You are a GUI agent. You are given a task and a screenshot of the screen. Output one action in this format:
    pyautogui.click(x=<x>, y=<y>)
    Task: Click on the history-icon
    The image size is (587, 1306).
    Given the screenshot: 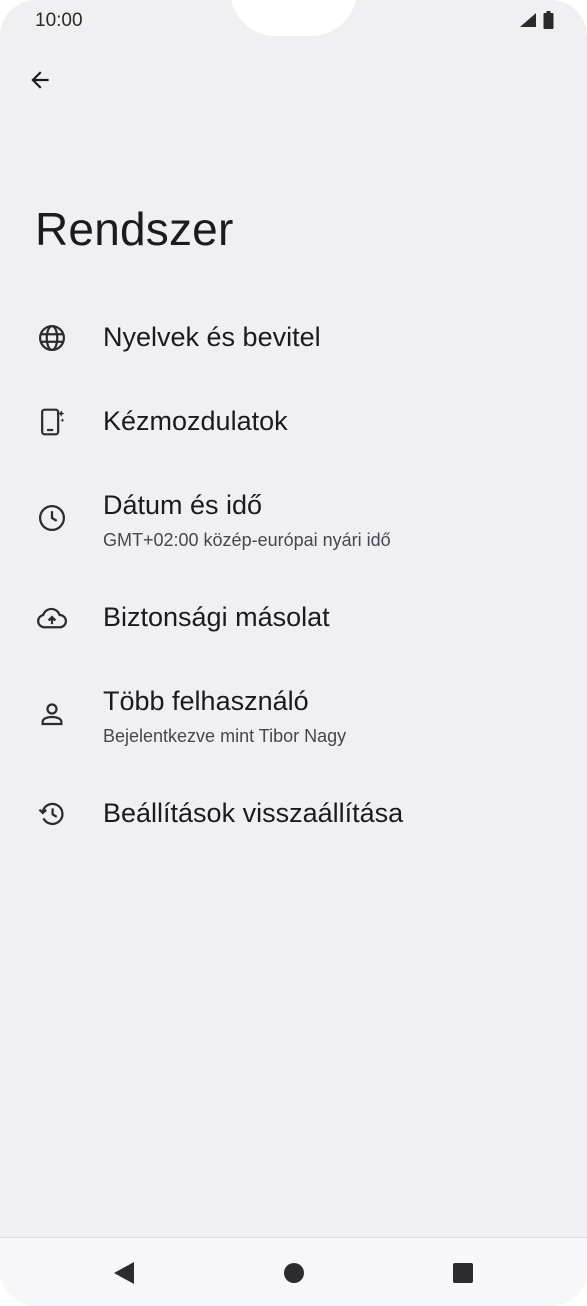 What is the action you would take?
    pyautogui.click(x=52, y=814)
    